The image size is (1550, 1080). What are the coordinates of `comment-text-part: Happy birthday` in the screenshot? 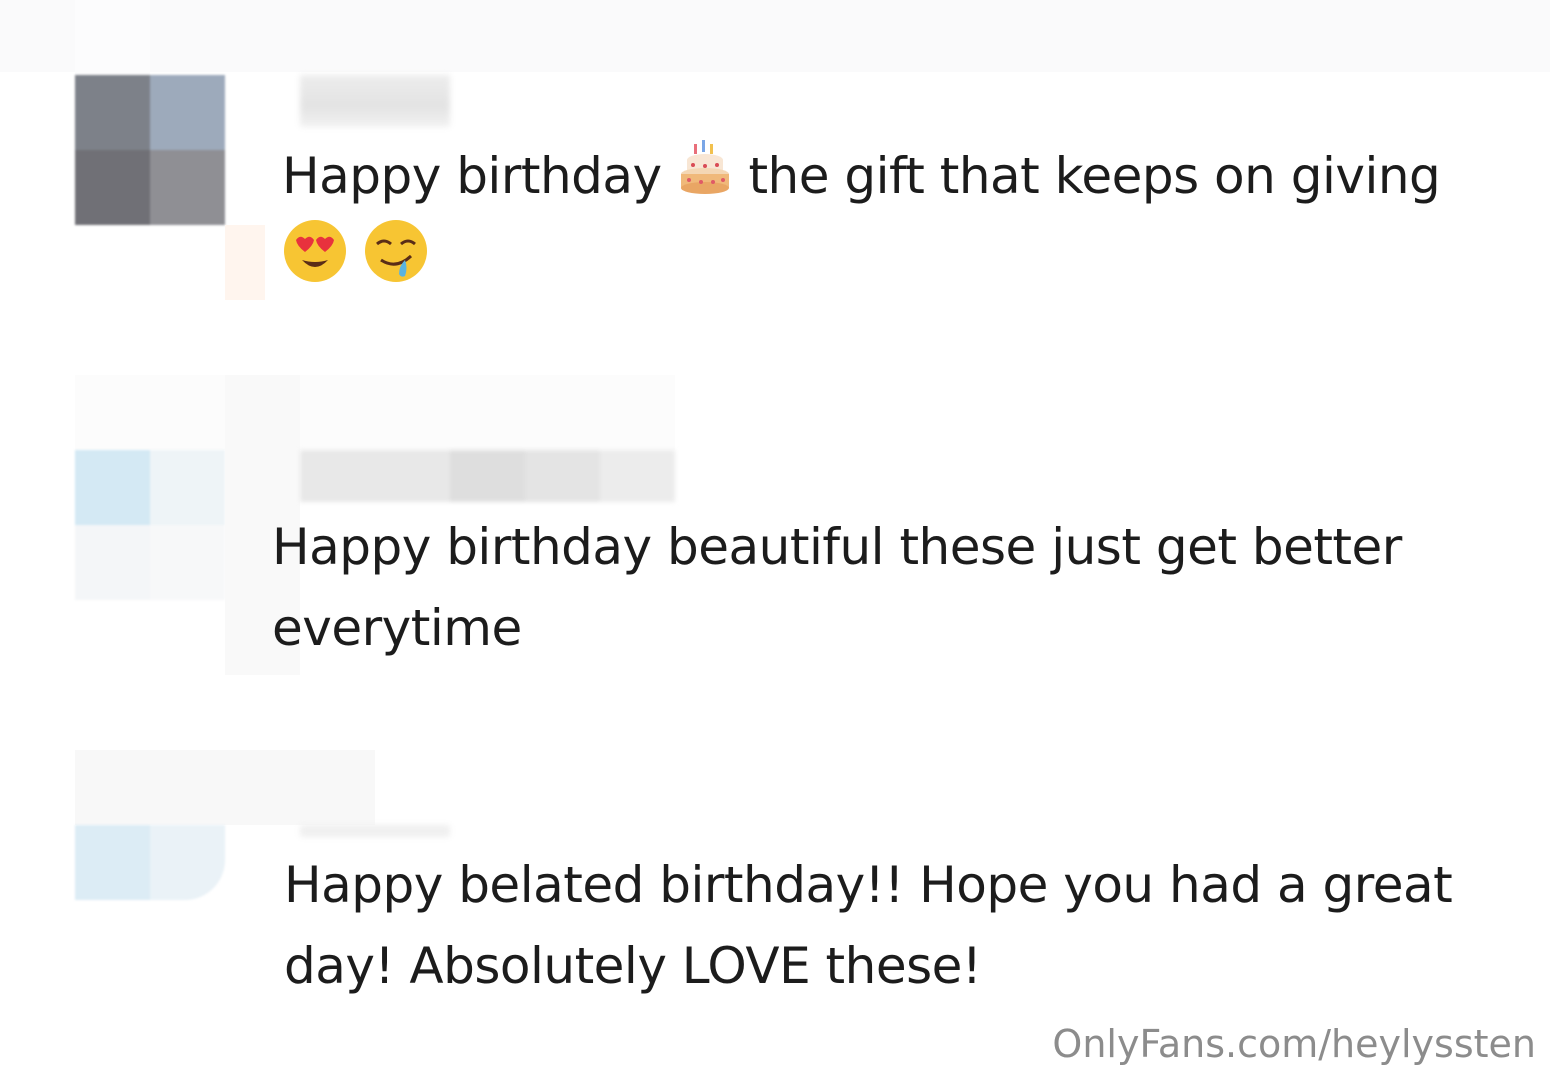 It's located at (480, 176).